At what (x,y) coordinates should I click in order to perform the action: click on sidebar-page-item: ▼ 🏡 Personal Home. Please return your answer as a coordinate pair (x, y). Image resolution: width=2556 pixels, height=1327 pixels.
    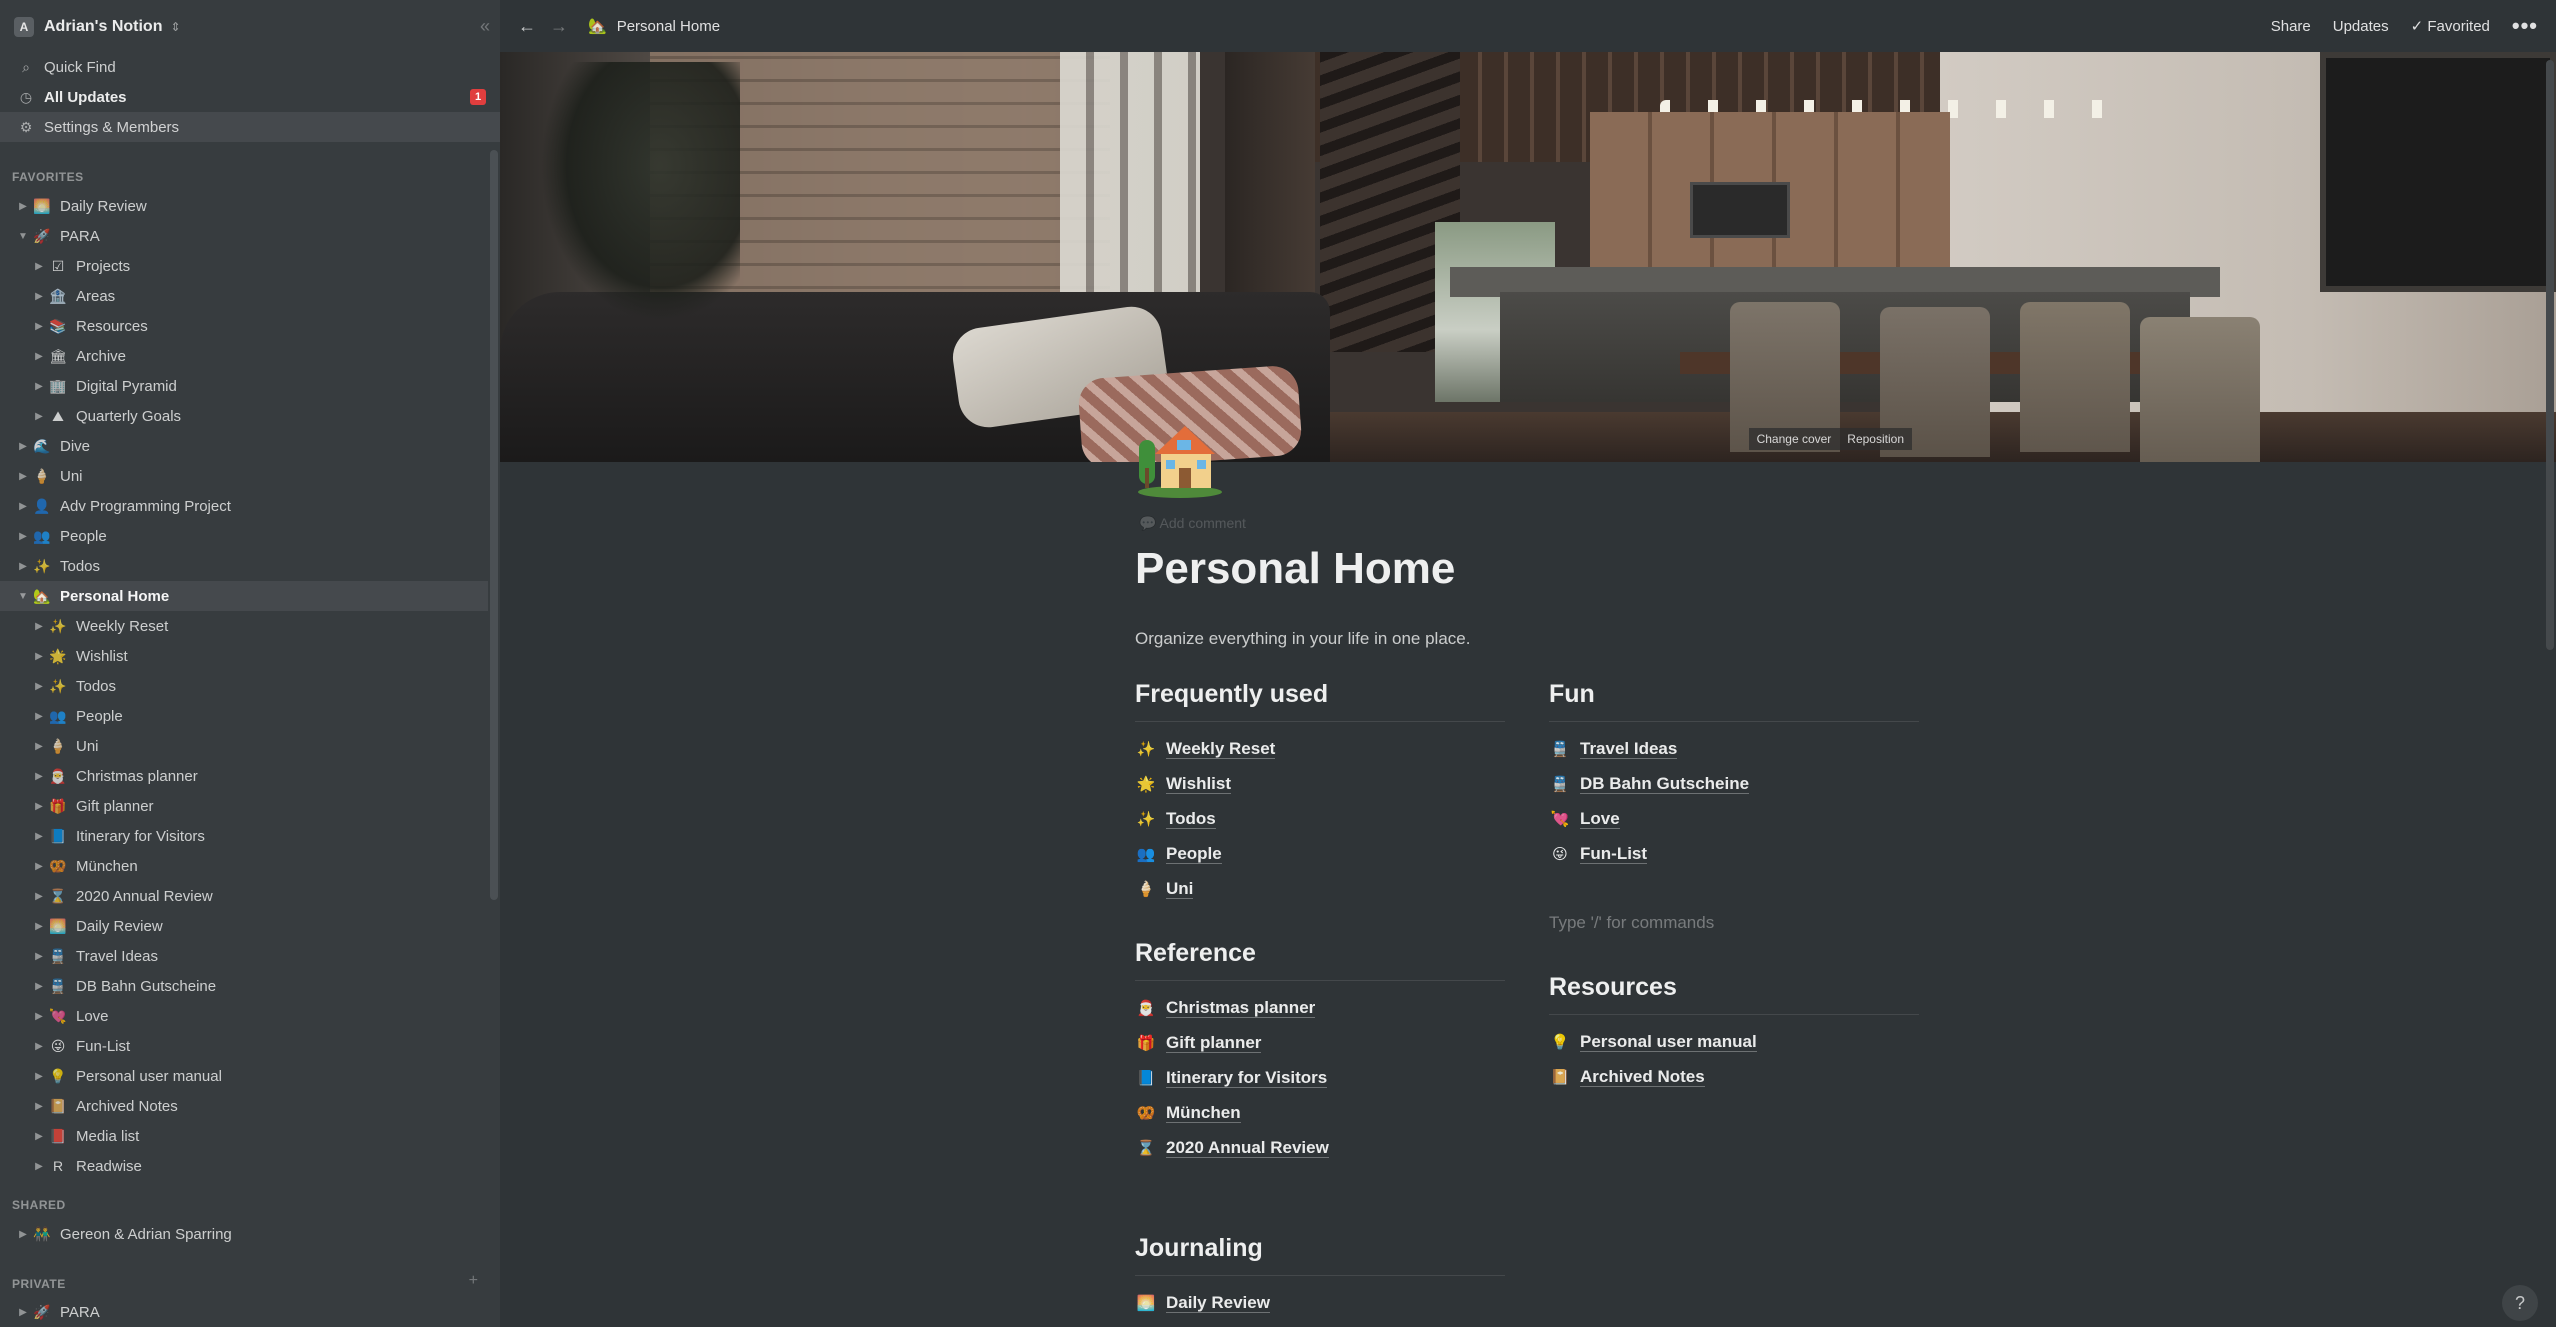
    Looking at the image, I should click on (244, 596).